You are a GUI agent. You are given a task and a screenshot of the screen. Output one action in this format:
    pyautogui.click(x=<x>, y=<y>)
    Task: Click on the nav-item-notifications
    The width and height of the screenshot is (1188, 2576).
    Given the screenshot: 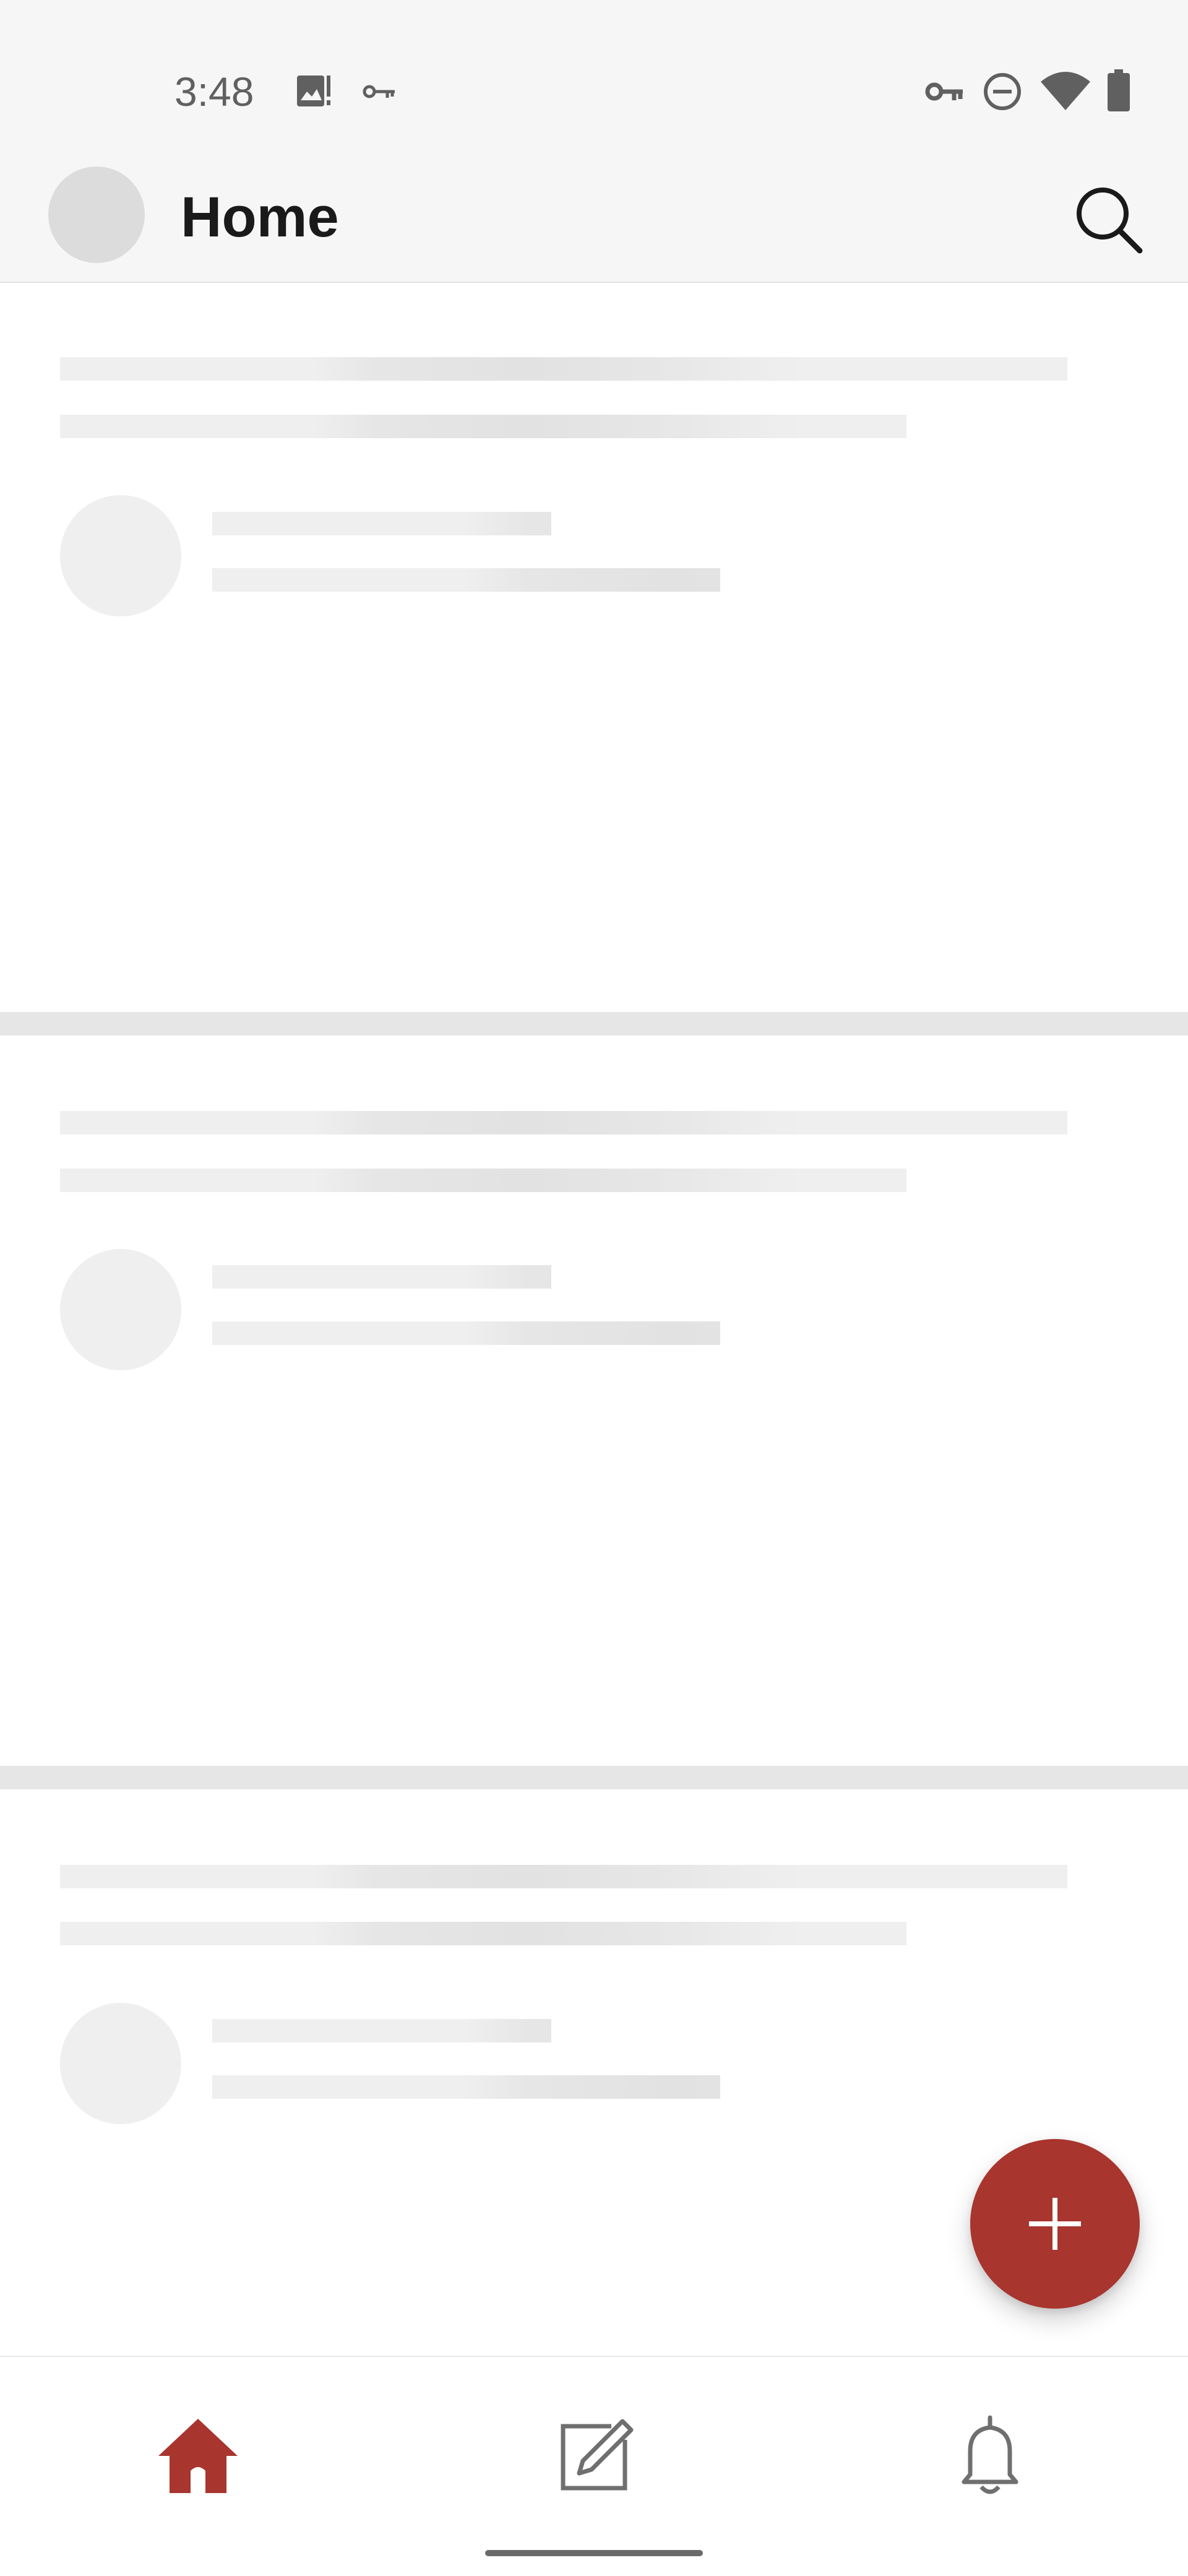 What is the action you would take?
    pyautogui.click(x=990, y=2455)
    